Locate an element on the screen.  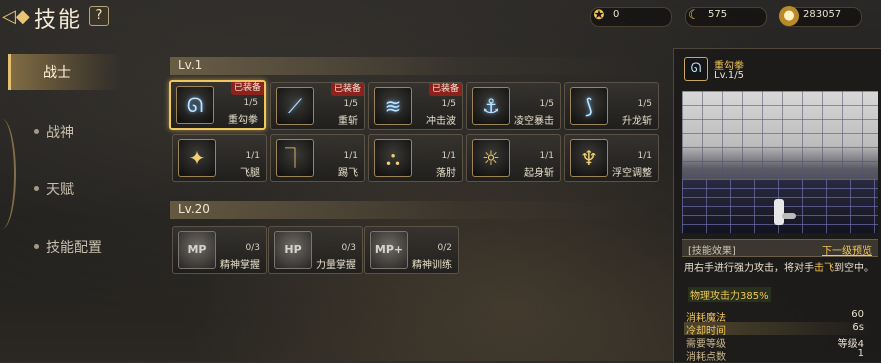
damage-value: 物理攻击力385% is located at coordinates (729, 294).